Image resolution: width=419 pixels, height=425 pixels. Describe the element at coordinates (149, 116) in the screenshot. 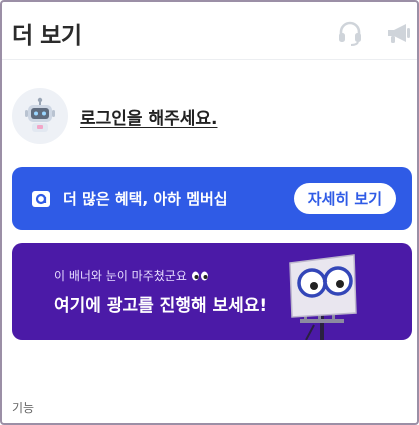

I see `login-link: 로그인을 해주세요.` at that location.